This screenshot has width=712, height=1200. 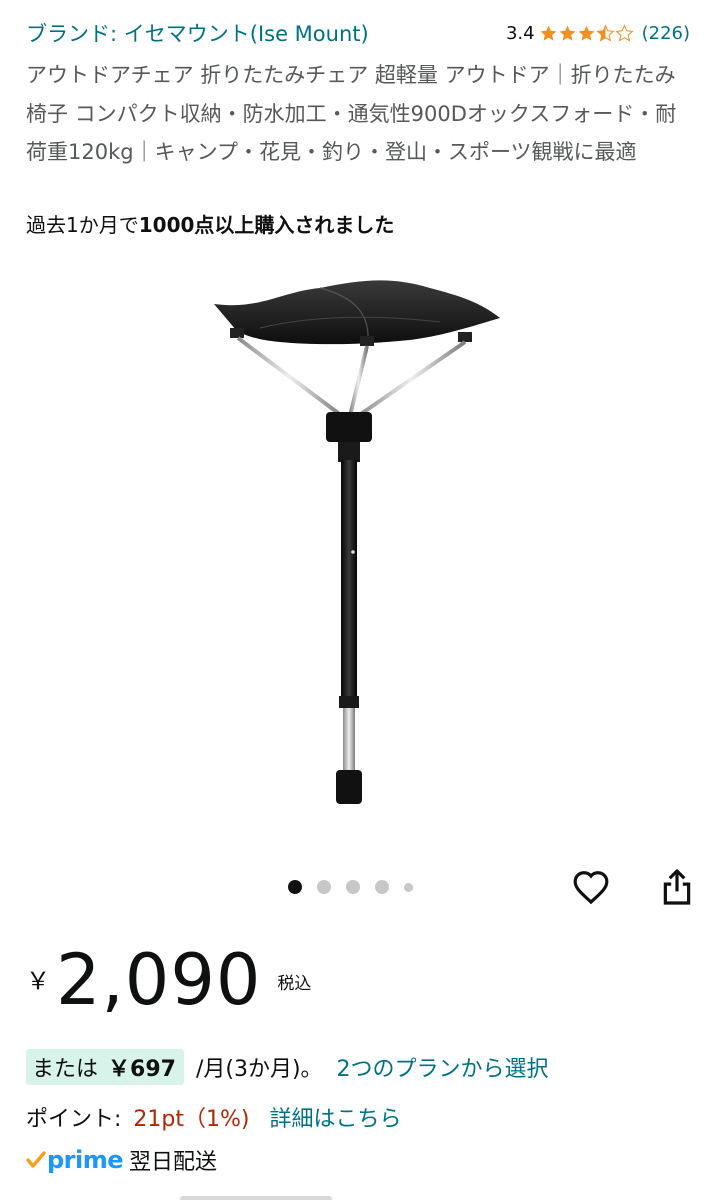 What do you see at coordinates (65, 1069) in the screenshot?
I see `installment-prefix: または` at bounding box center [65, 1069].